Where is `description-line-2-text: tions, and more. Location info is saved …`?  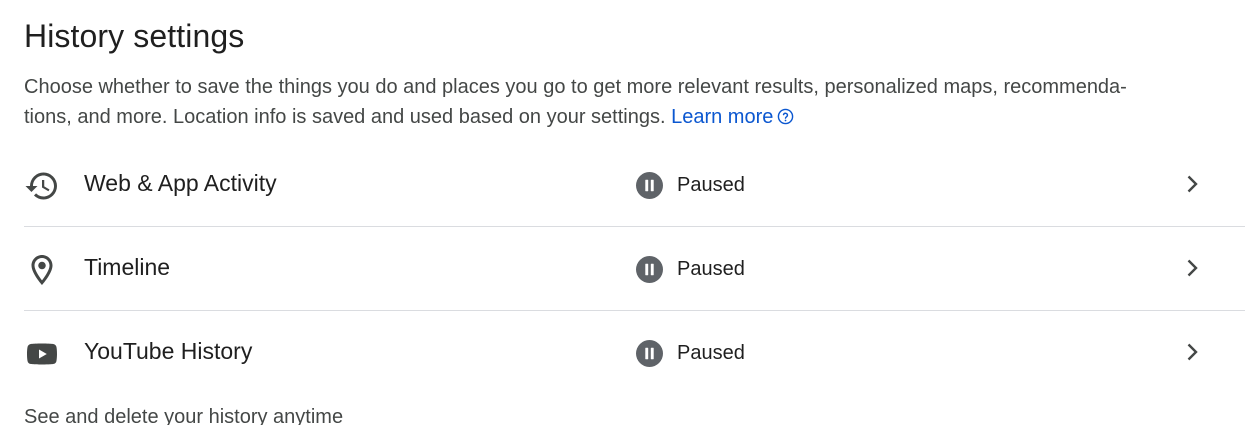
description-line-2-text: tions, and more. Location info is saved … is located at coordinates (345, 117).